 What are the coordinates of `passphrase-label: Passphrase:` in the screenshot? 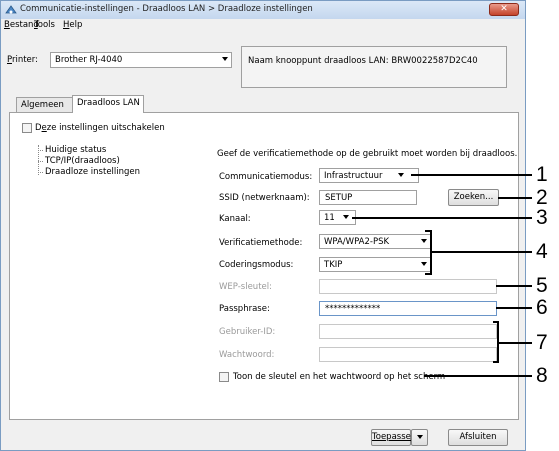 It's located at (244, 309).